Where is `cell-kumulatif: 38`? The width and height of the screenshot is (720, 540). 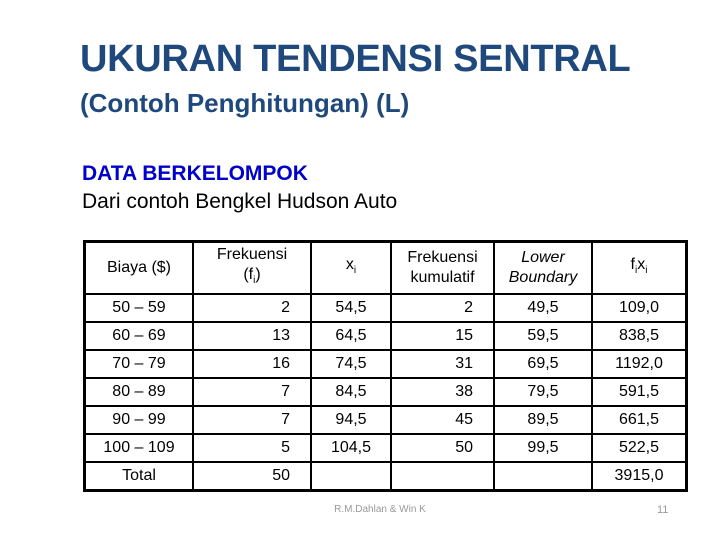
cell-kumulatif: 38 is located at coordinates (442, 392).